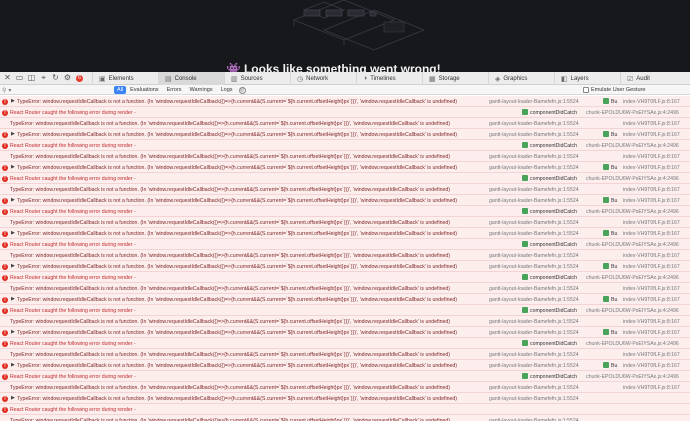  I want to click on emulate-user-gesture: Emulate User Gesture, so click(614, 90).